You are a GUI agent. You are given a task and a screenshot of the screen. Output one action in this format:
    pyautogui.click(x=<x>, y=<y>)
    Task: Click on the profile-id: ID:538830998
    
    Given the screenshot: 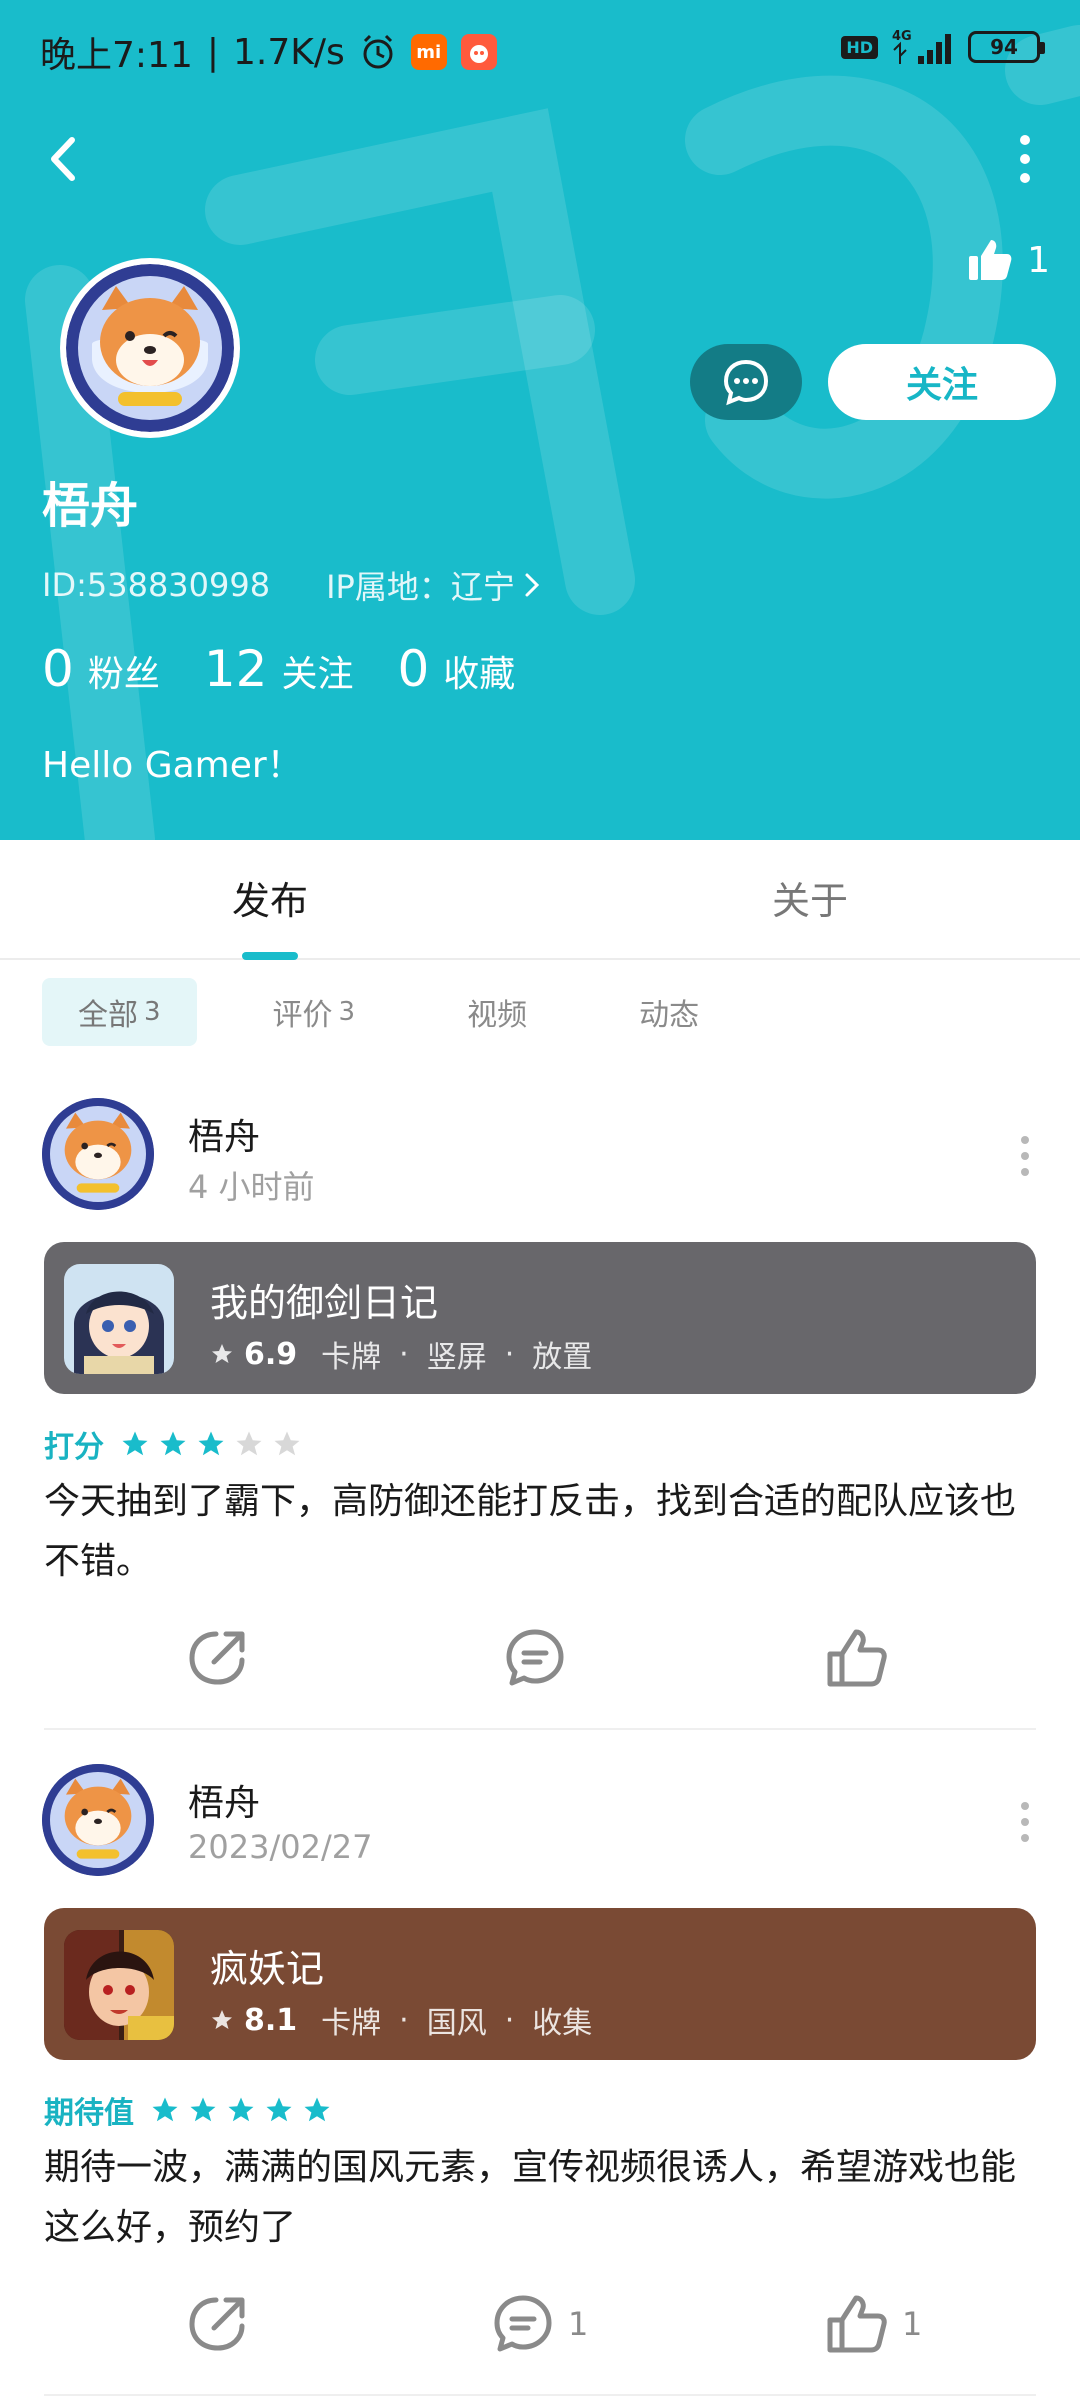 What is the action you would take?
    pyautogui.click(x=156, y=585)
    